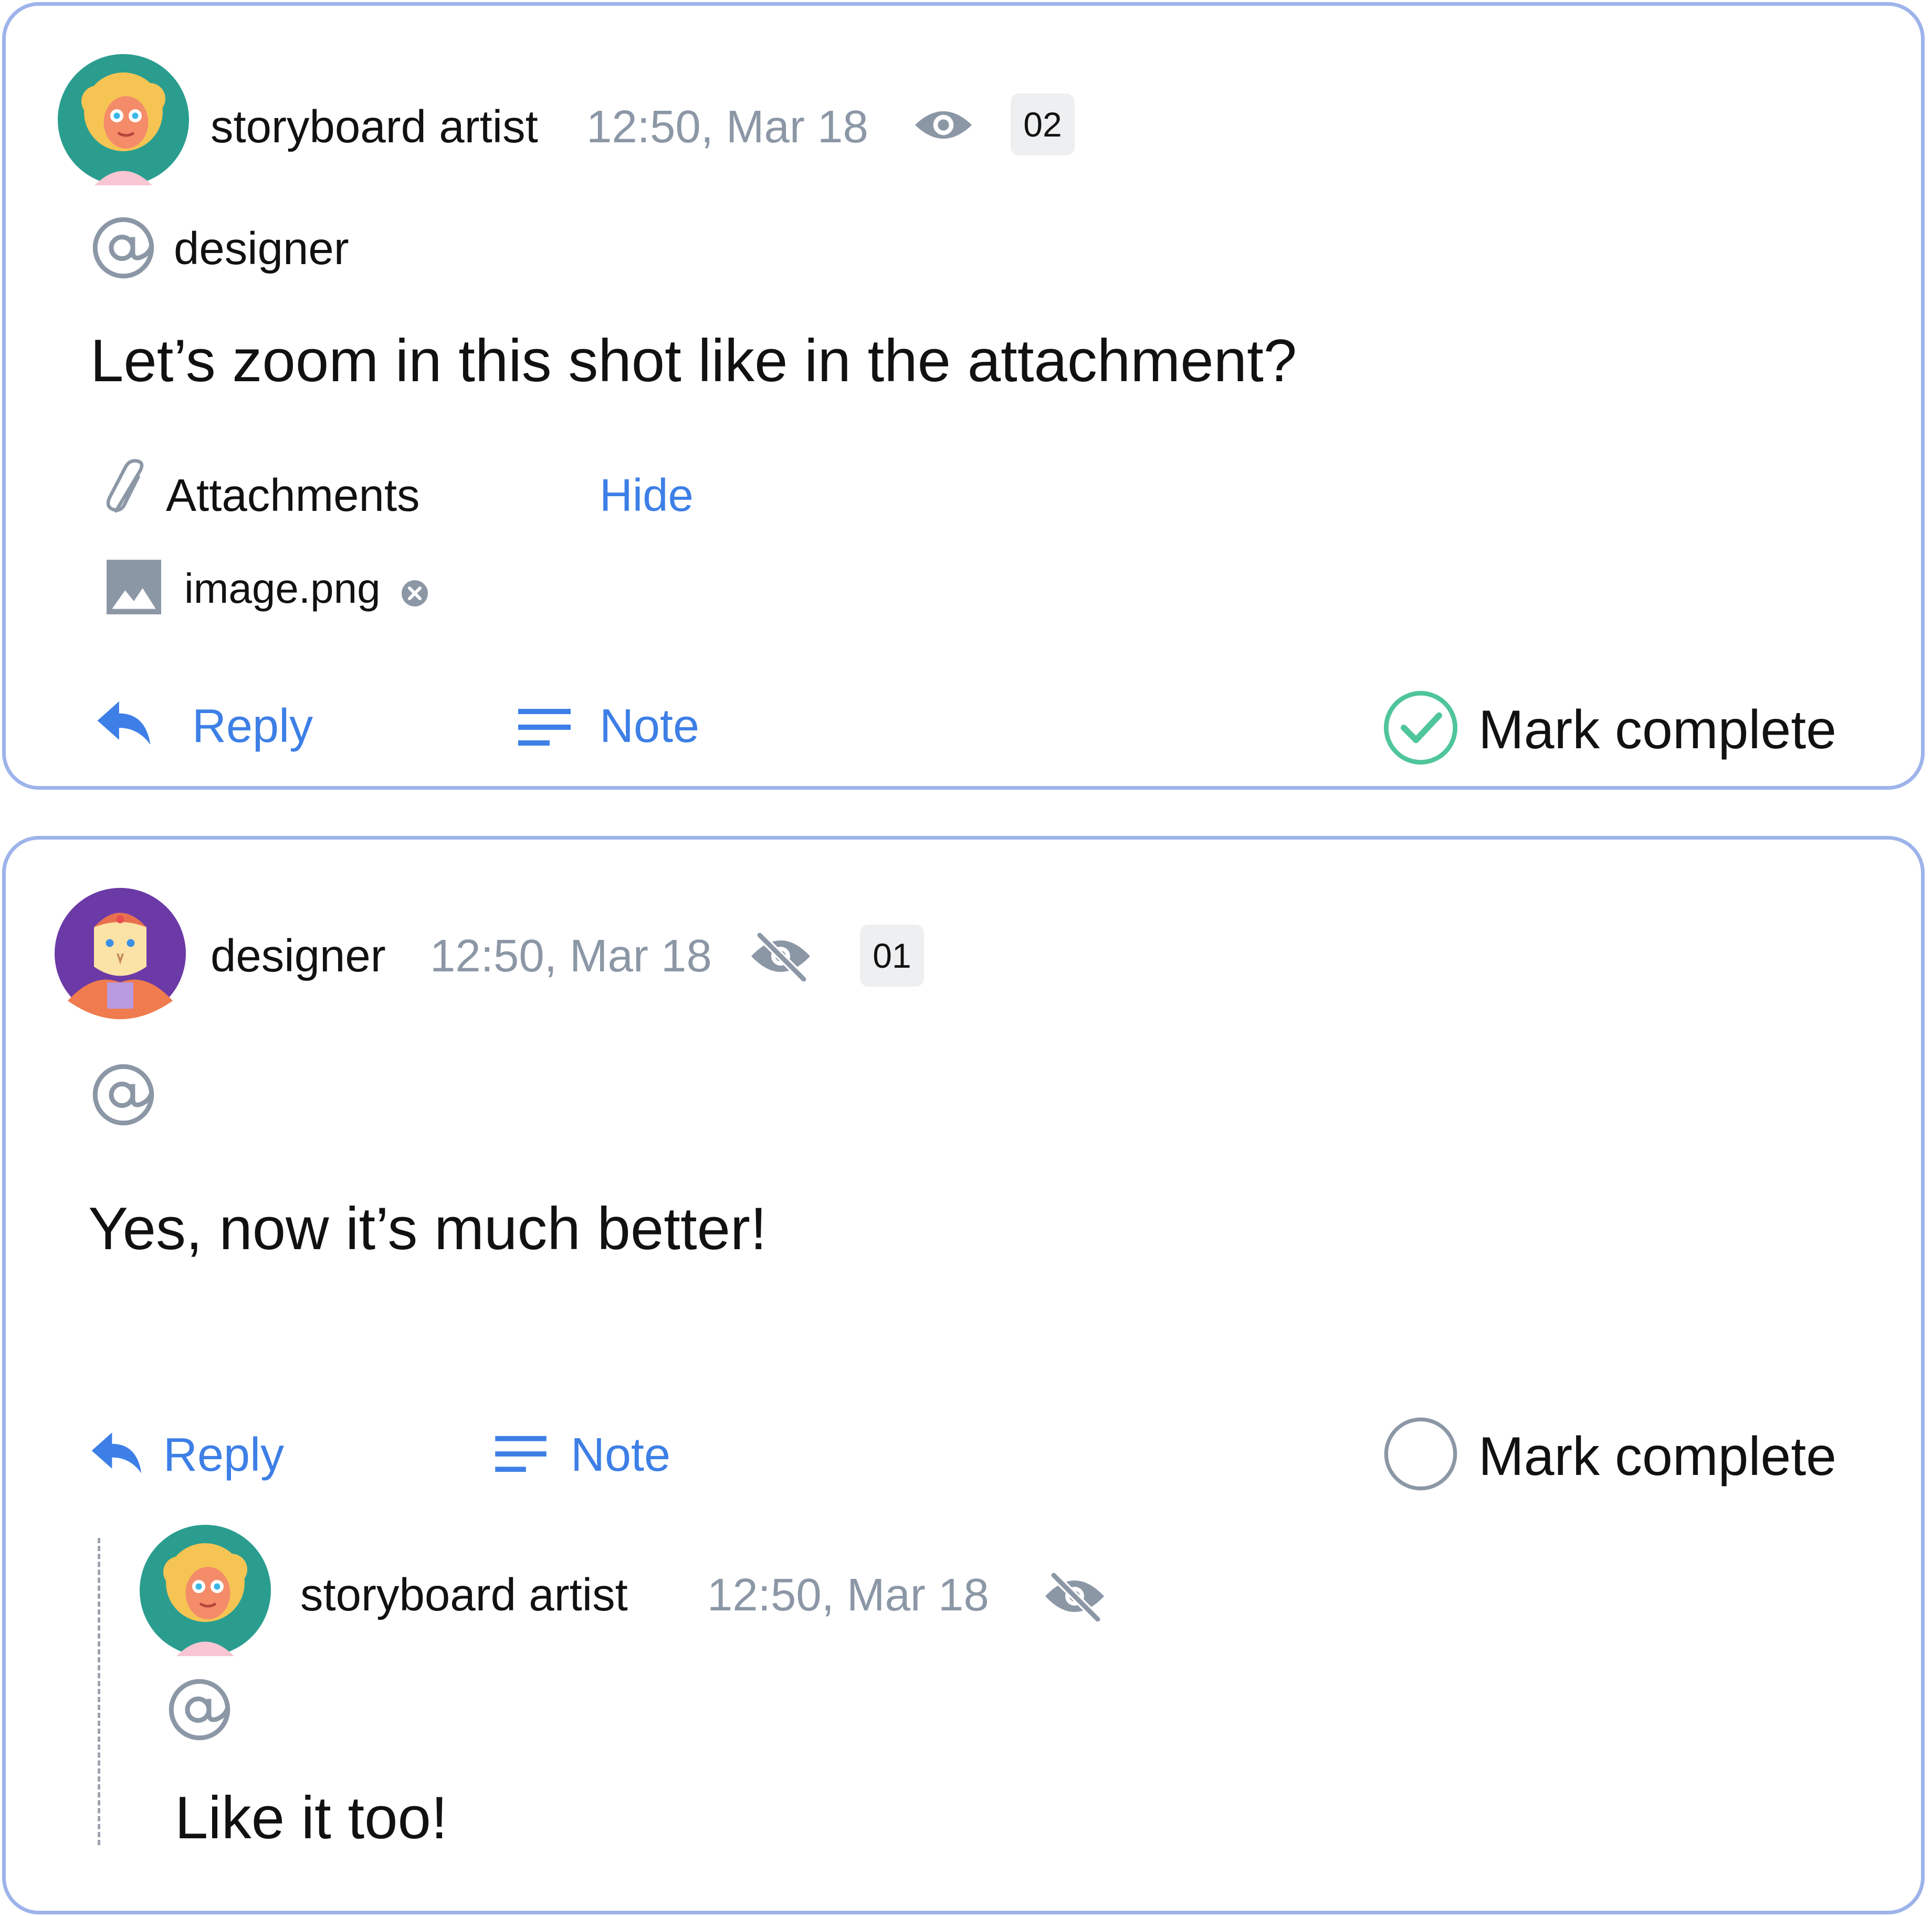 This screenshot has width=1932, height=1916. Describe the element at coordinates (647, 495) in the screenshot. I see `hide-attachments-link: Hide` at that location.